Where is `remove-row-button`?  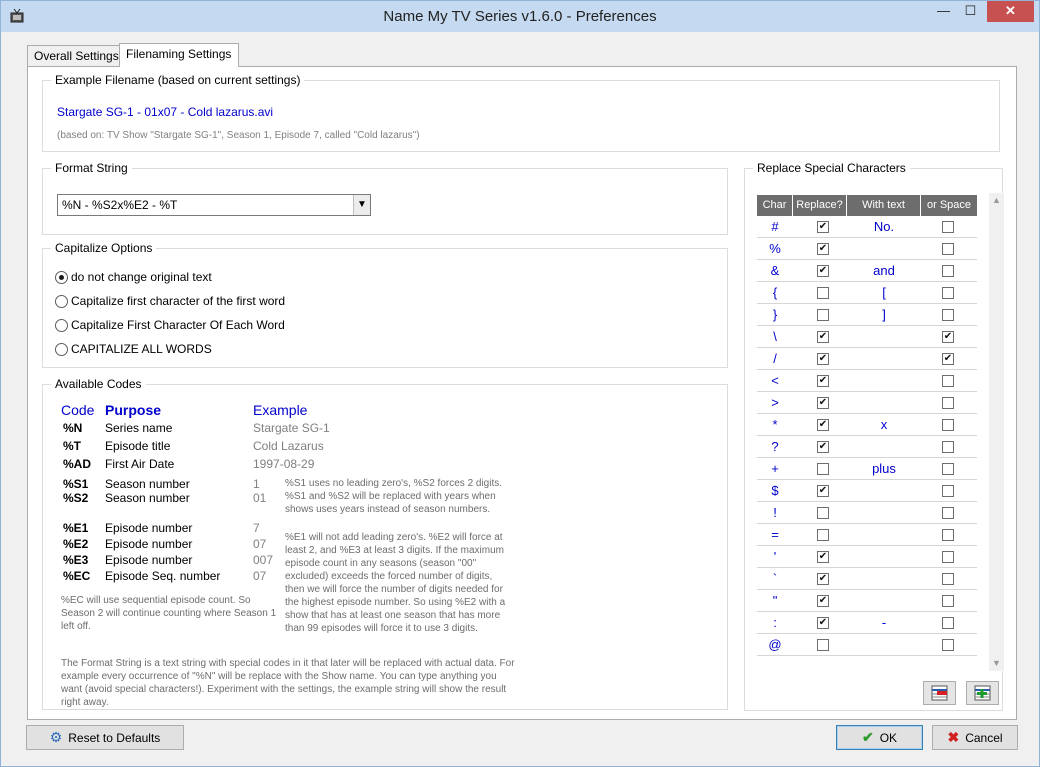 remove-row-button is located at coordinates (939, 693).